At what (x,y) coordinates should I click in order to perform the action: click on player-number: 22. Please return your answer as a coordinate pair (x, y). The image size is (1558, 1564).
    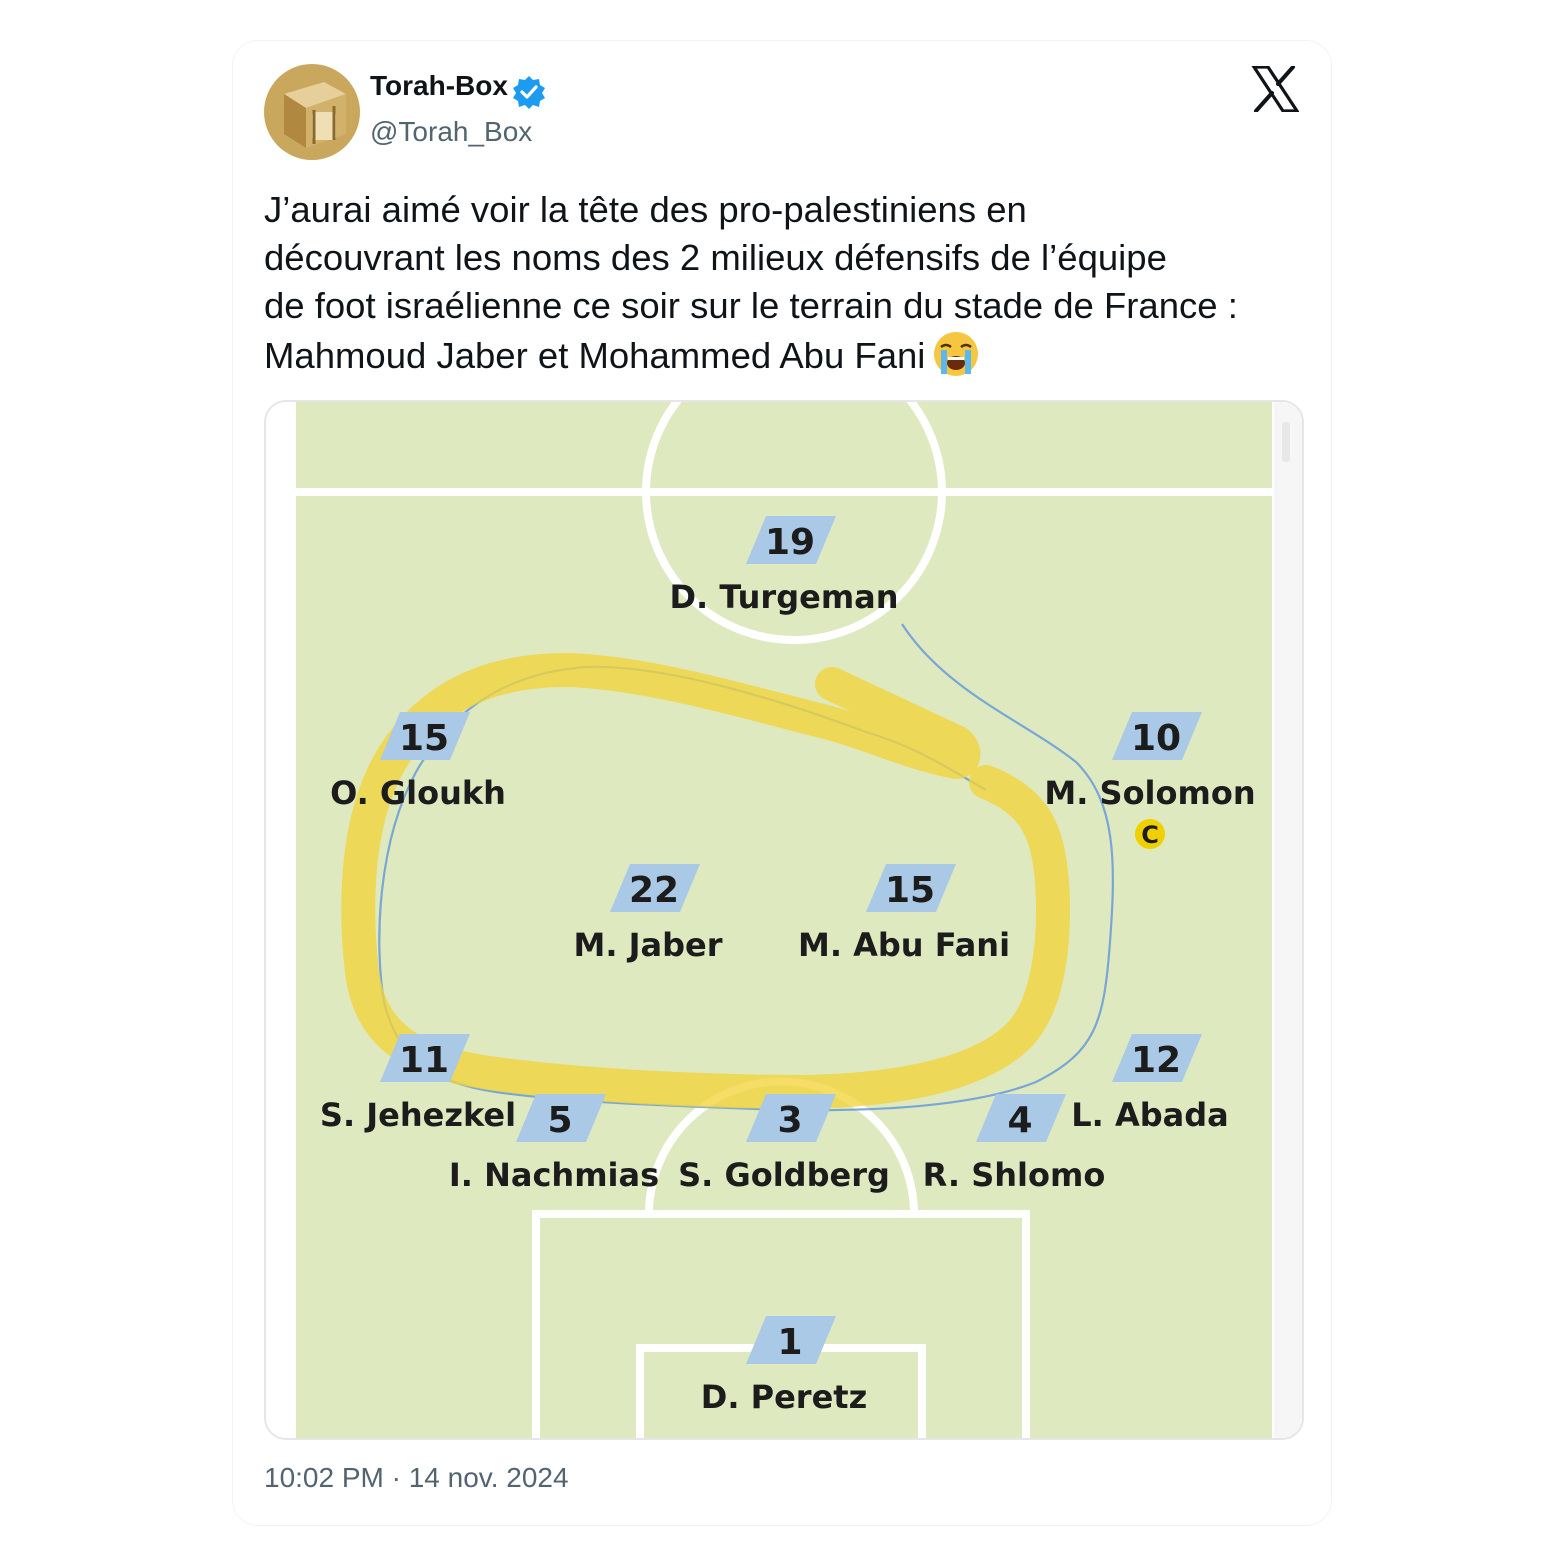
    Looking at the image, I should click on (654, 890).